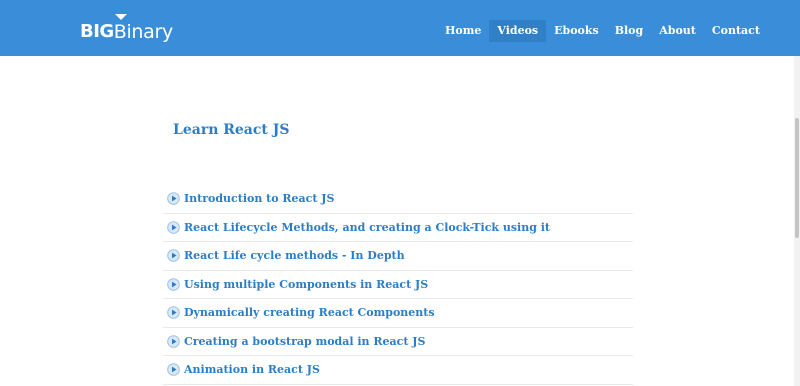 The width and height of the screenshot is (800, 386). I want to click on page-scrollbar, so click(797, 221).